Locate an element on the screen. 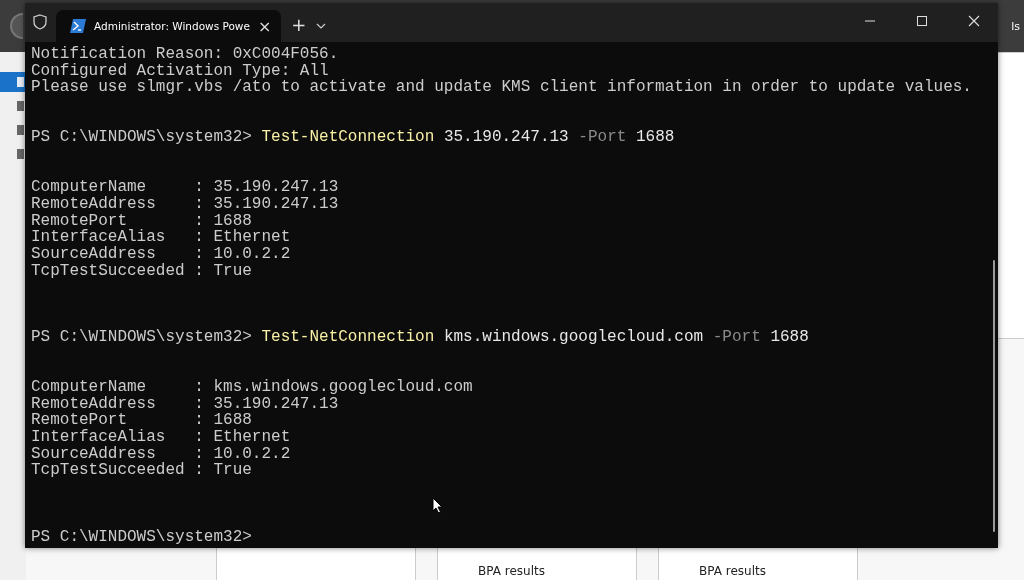  dropdown-icon is located at coordinates (321, 26).